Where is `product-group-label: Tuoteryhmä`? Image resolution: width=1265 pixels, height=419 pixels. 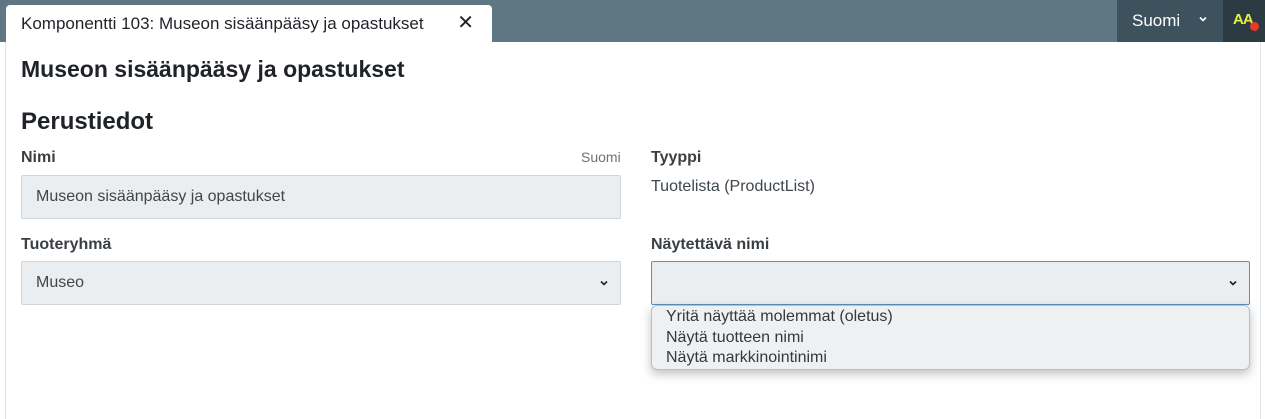 product-group-label: Tuoteryhmä is located at coordinates (66, 244).